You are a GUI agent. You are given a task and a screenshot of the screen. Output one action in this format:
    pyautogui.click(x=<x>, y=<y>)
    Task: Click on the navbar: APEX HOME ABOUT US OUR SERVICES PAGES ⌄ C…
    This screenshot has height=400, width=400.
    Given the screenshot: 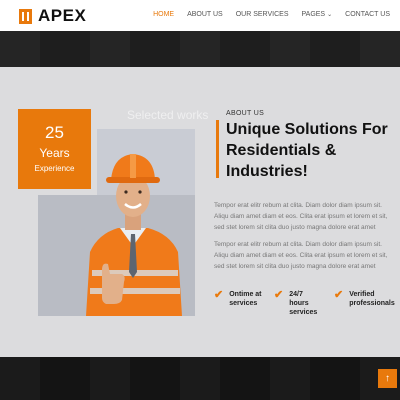 What is the action you would take?
    pyautogui.click(x=200, y=15)
    